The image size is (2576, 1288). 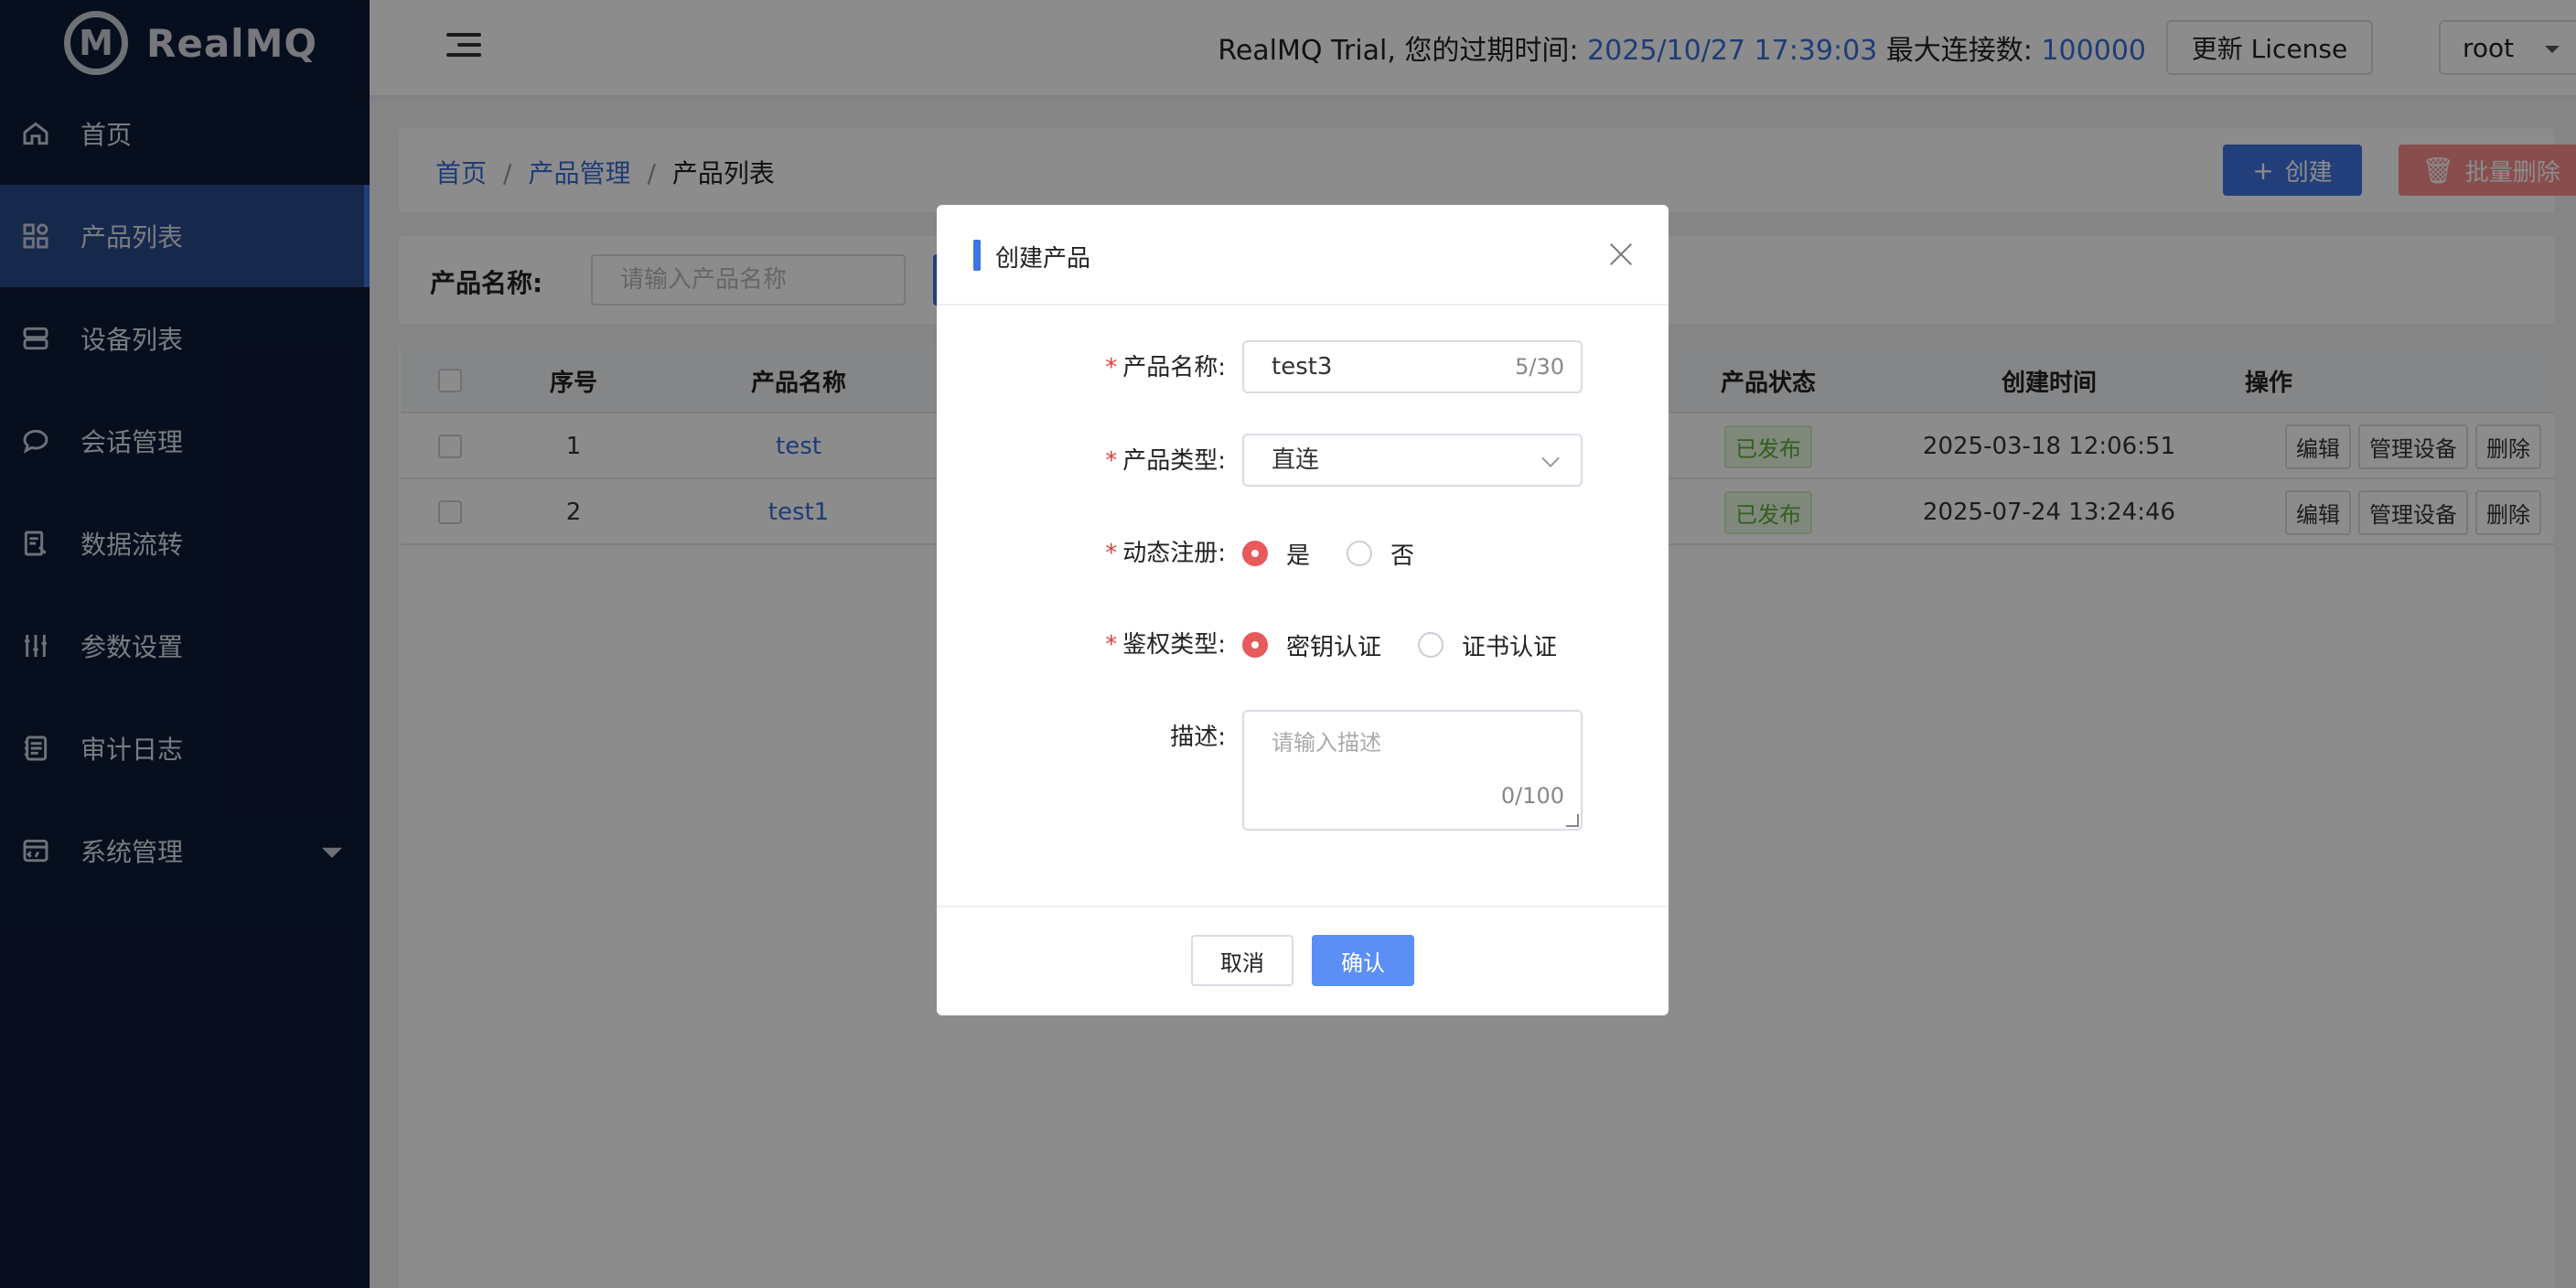 What do you see at coordinates (1381, 554) in the screenshot?
I see `radio-dynamic-no: 否` at bounding box center [1381, 554].